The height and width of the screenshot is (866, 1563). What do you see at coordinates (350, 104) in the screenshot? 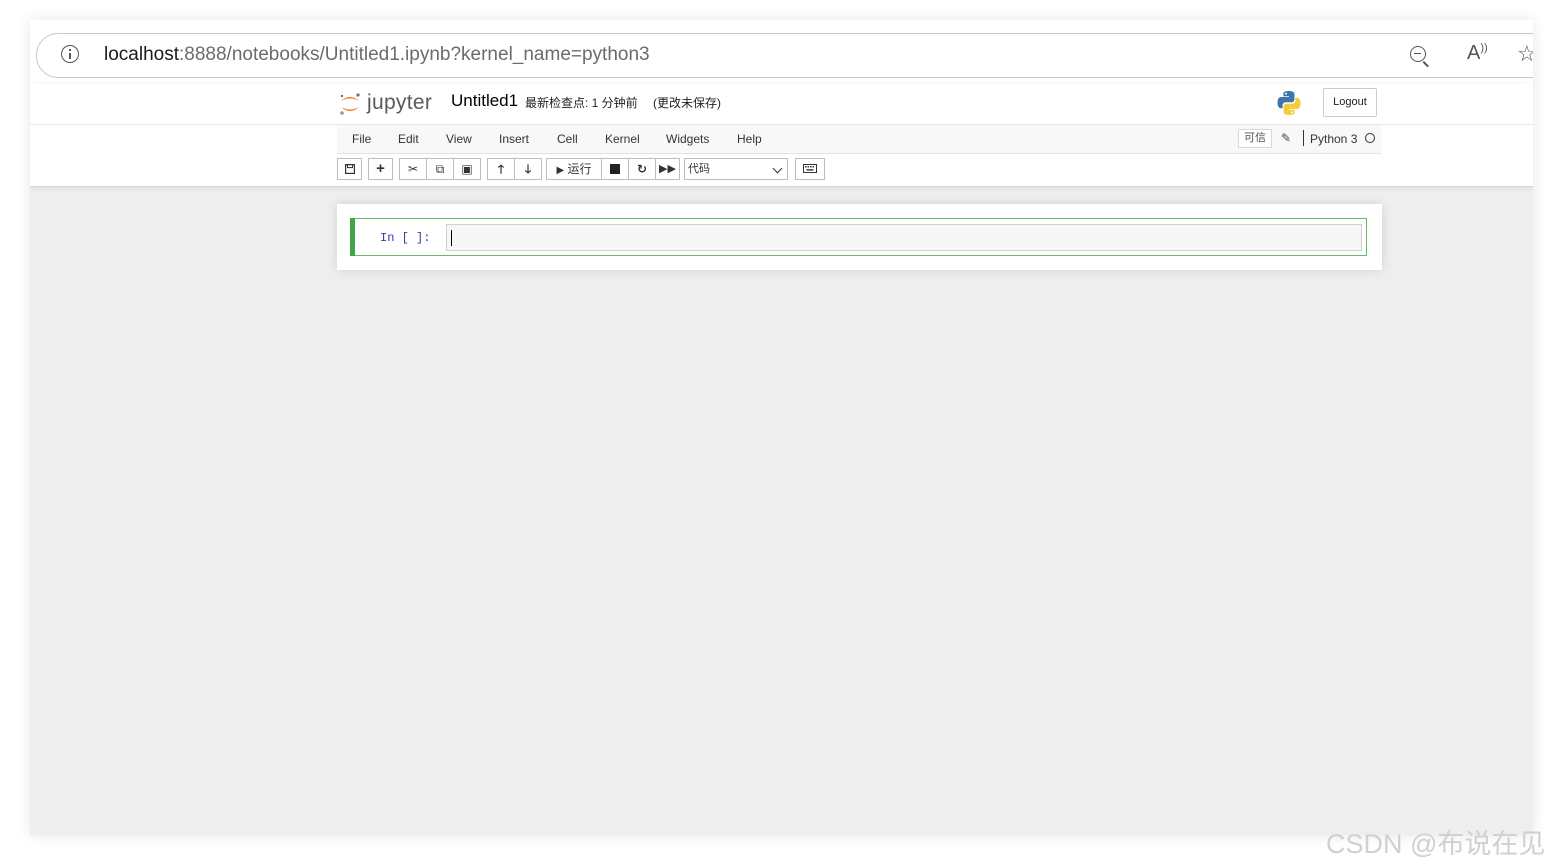
I see `jupyter-logo-icon` at bounding box center [350, 104].